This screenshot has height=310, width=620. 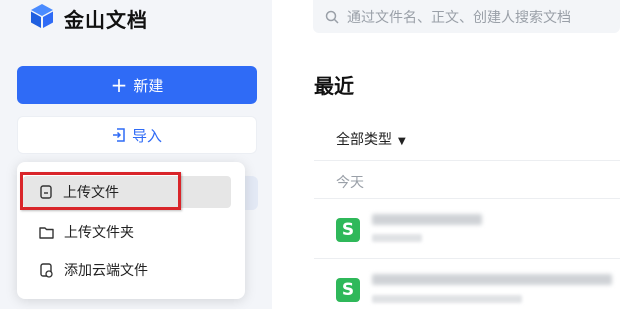 I want to click on type-filter-label: 全部类型, so click(x=364, y=140).